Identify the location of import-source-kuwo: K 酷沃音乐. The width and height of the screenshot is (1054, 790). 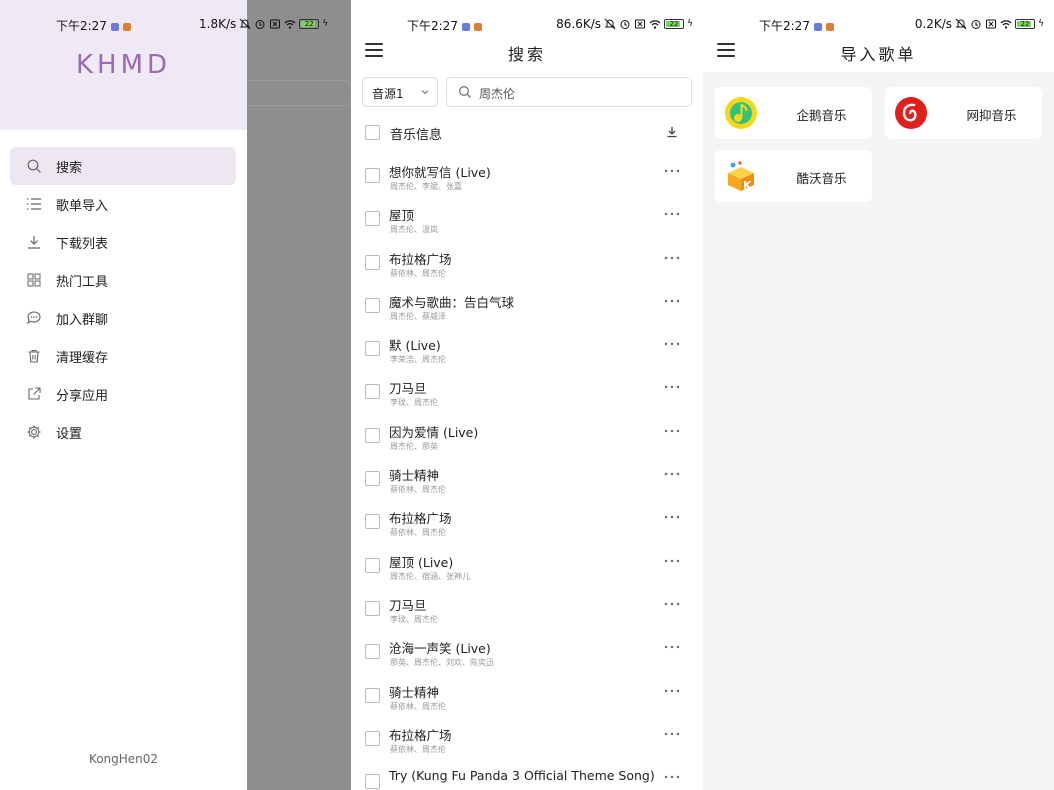
(793, 176).